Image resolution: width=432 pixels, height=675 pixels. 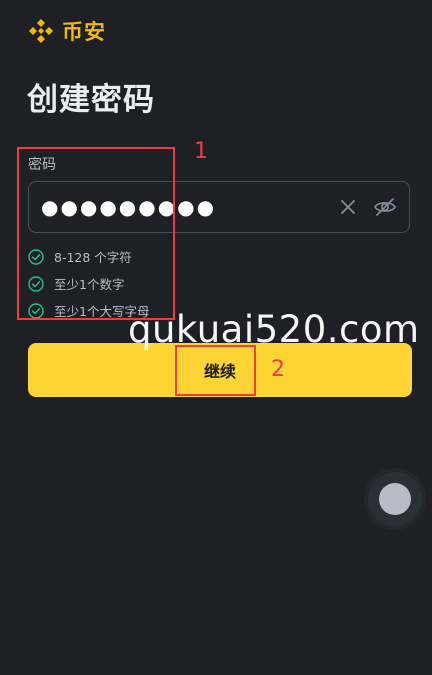 I want to click on assistive-touch-icon, so click(x=395, y=499).